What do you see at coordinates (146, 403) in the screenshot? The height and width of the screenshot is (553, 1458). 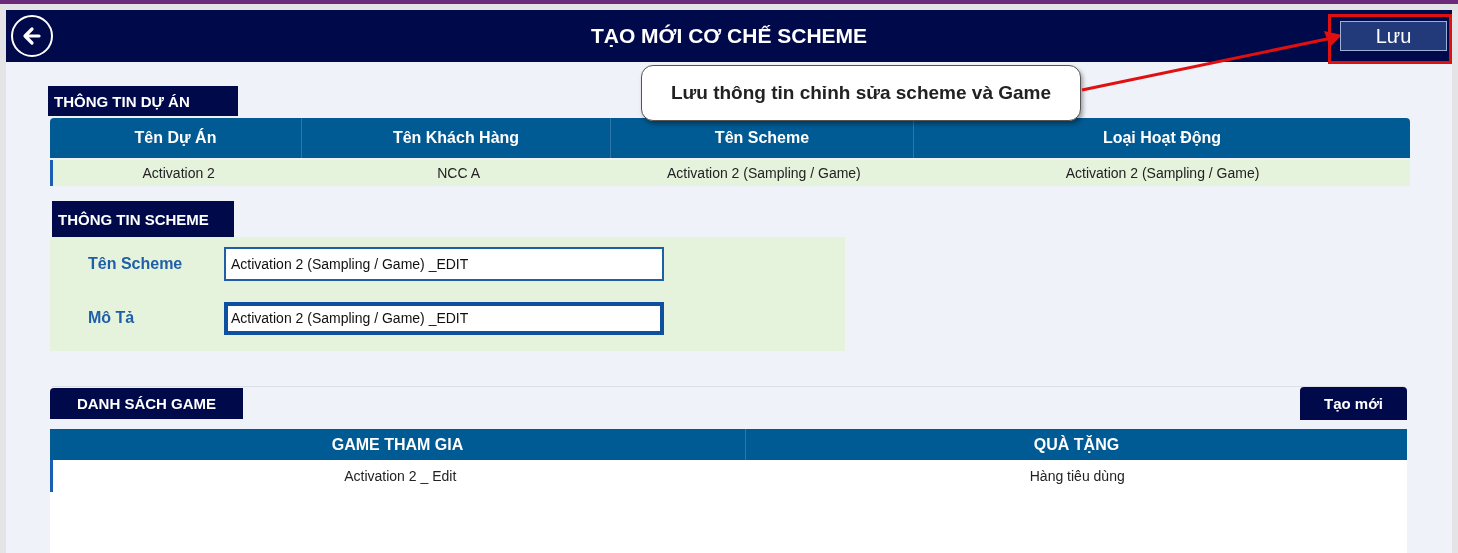 I see `section-title: DANH SÁCH GAME` at bounding box center [146, 403].